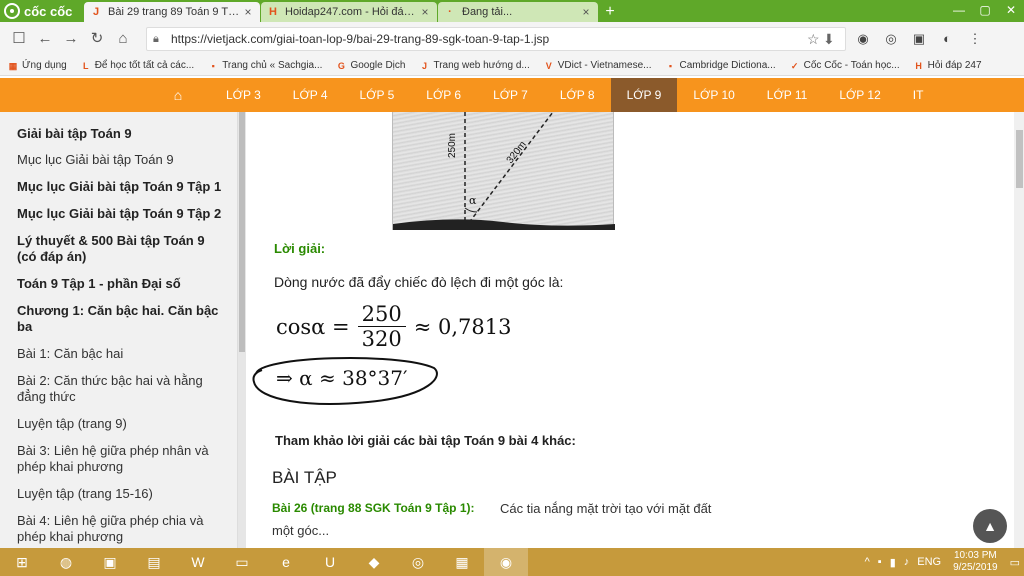  Describe the element at coordinates (242, 562) in the screenshot. I see `file-explorer-icon: ▭` at that location.